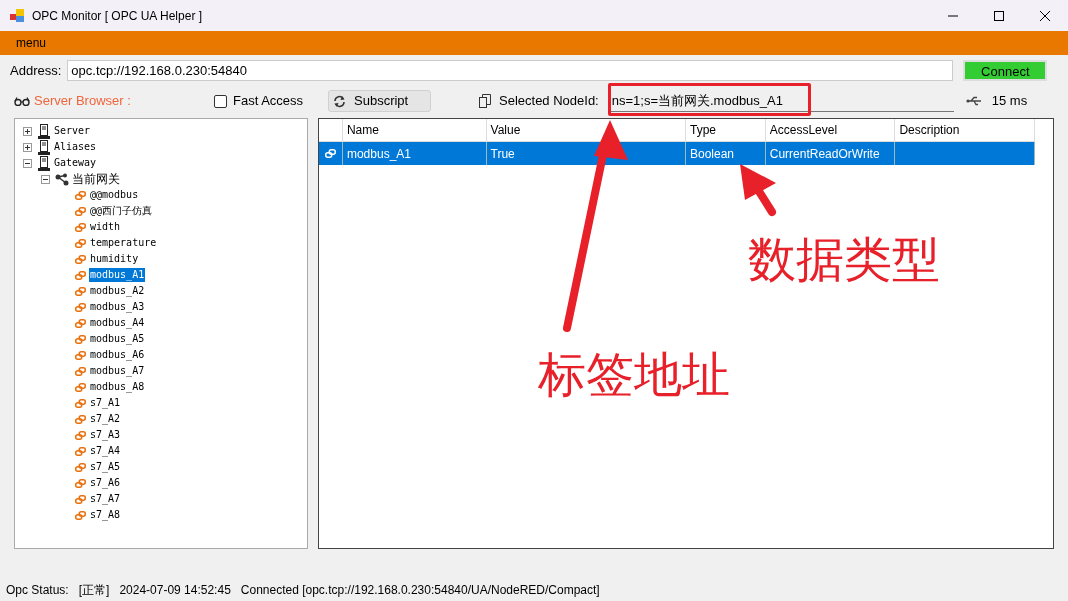 This screenshot has width=1068, height=601. Describe the element at coordinates (1005, 70) in the screenshot. I see `connect-button: Connect` at that location.